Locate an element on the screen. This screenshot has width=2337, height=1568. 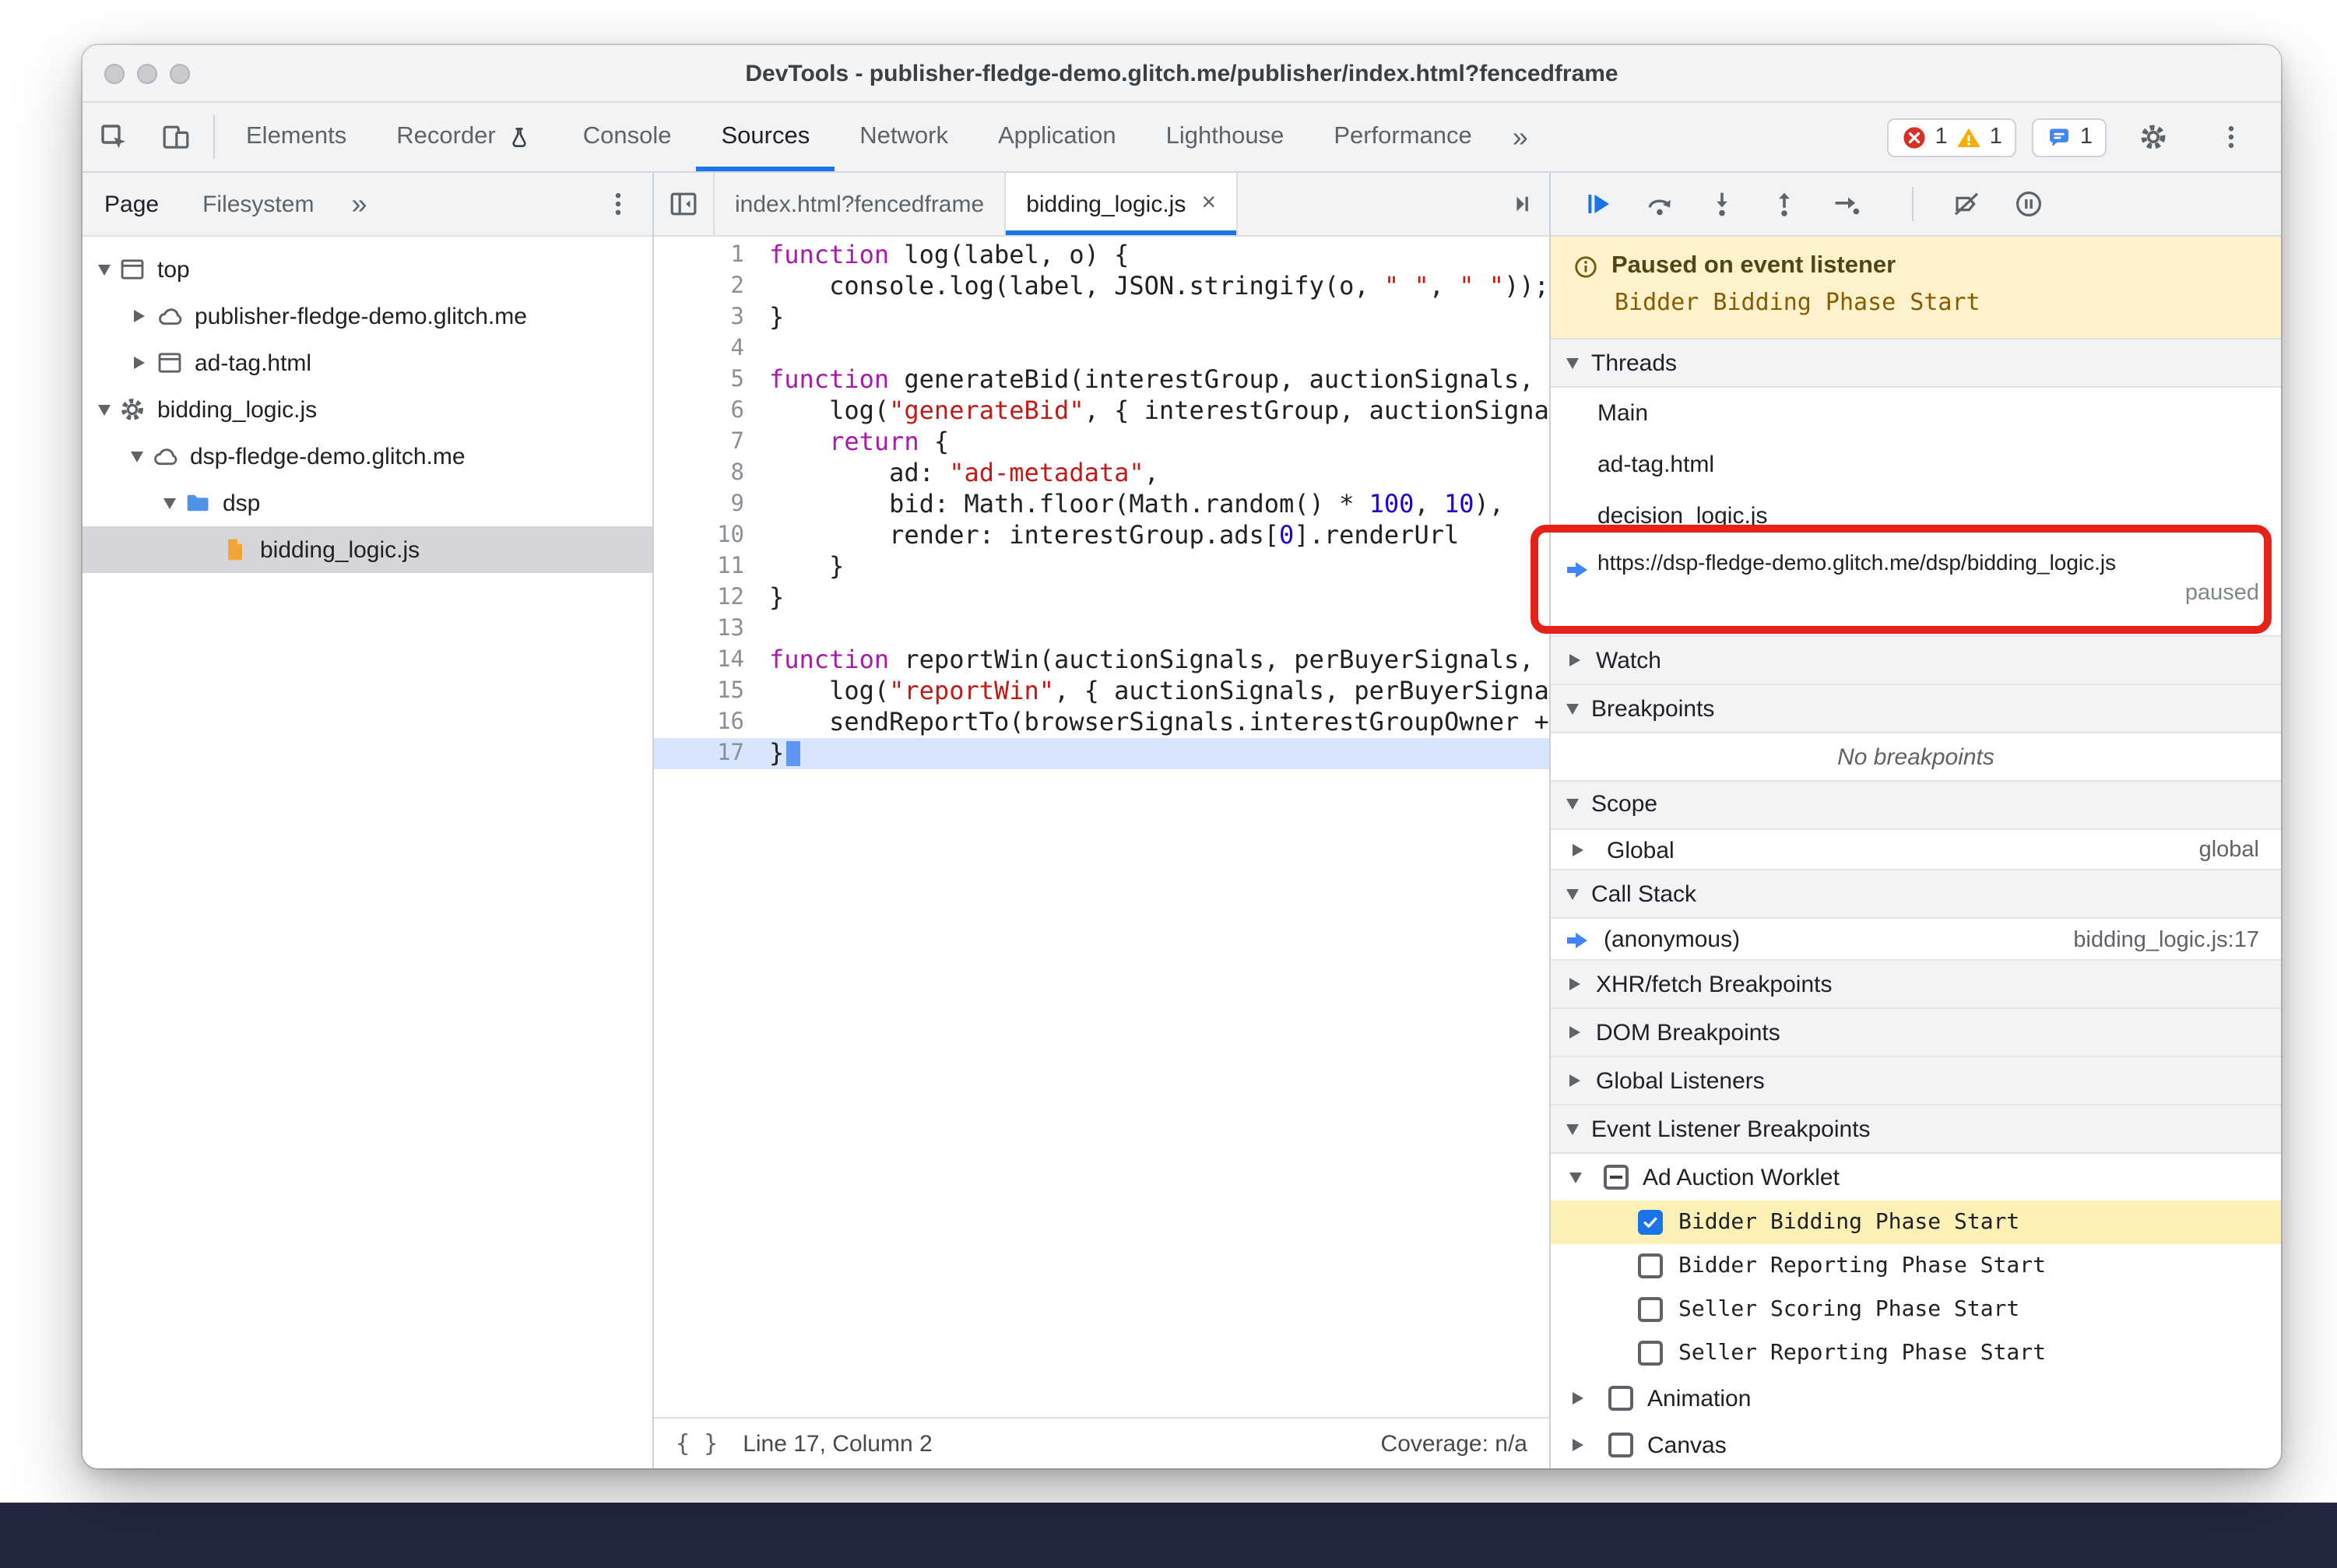
thread-item-decision-logic-js: decision_logic.js is located at coordinates (1916, 516).